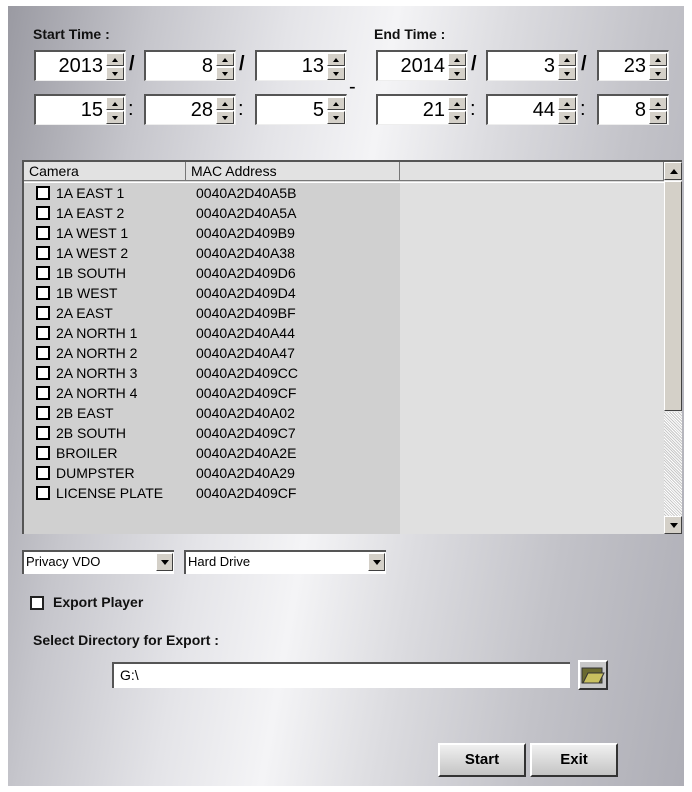 The height and width of the screenshot is (792, 692). I want to click on start-hour-up-icon, so click(115, 103).